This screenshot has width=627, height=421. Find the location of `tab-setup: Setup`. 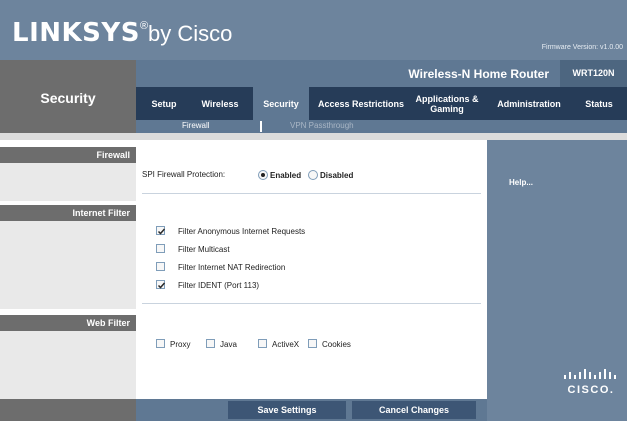

tab-setup: Setup is located at coordinates (164, 103).